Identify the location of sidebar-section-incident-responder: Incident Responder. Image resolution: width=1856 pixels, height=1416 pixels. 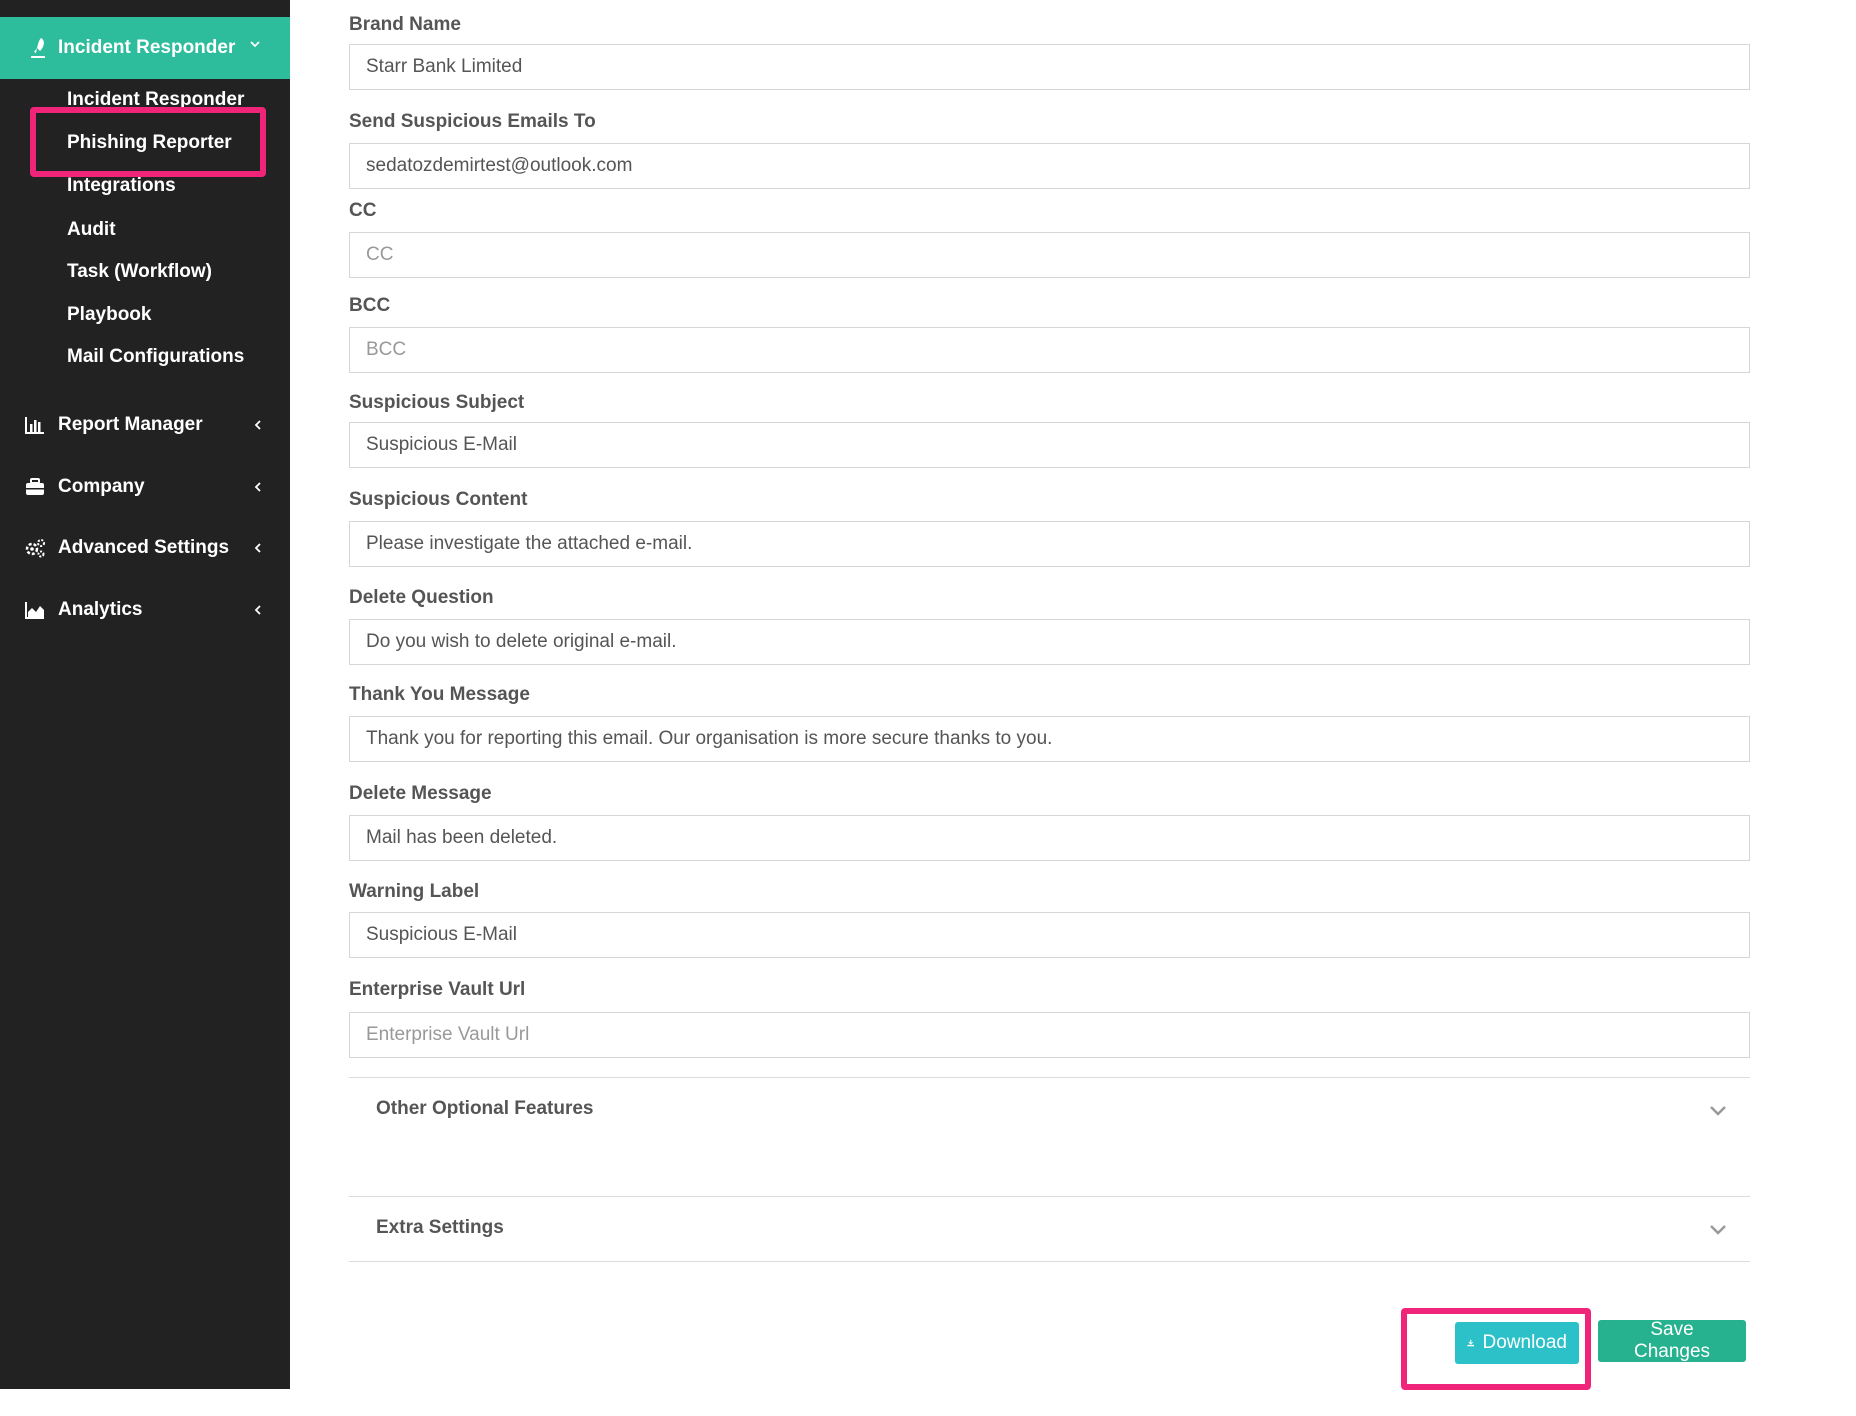
(145, 48).